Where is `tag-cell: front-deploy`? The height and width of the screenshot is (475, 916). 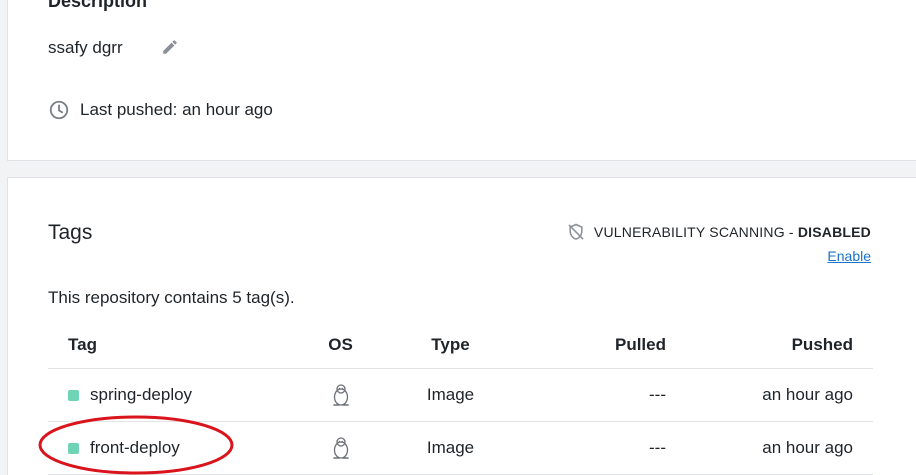 tag-cell: front-deploy is located at coordinates (124, 448).